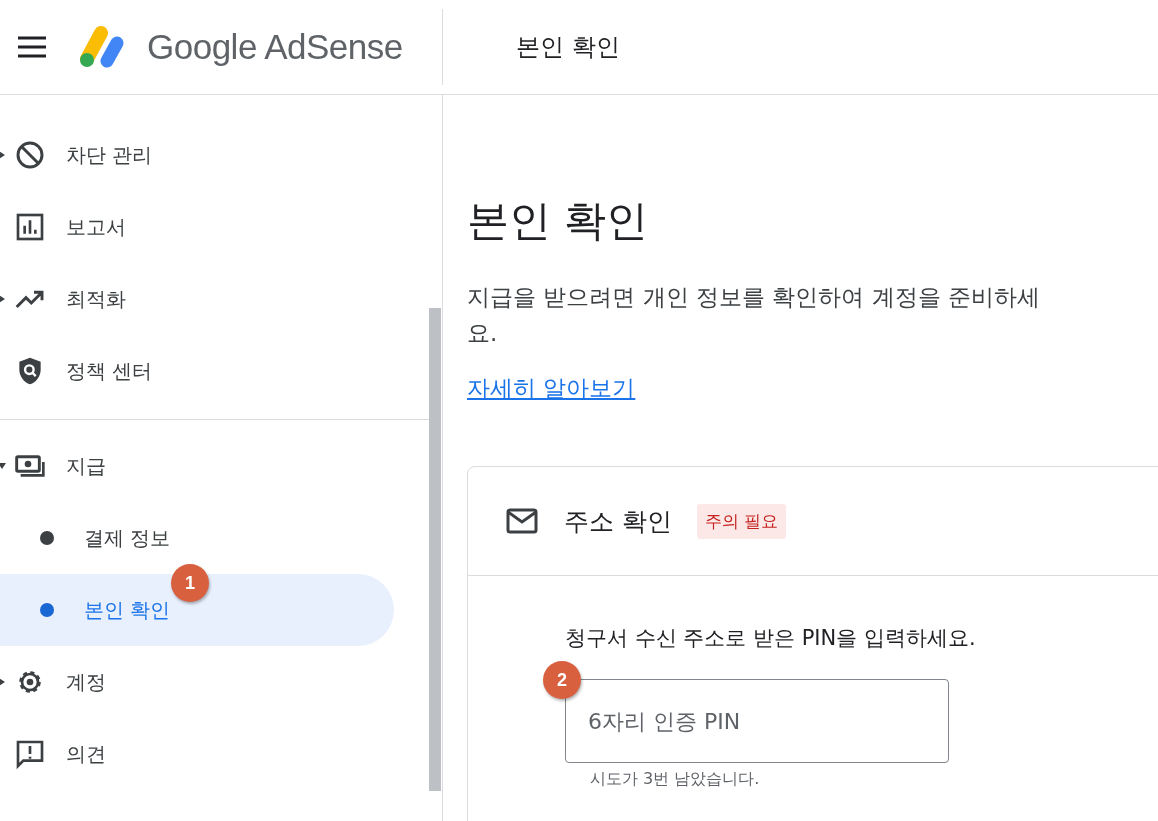 This screenshot has width=1158, height=821. Describe the element at coordinates (127, 538) in the screenshot. I see `nav-label: 결제 정보` at that location.